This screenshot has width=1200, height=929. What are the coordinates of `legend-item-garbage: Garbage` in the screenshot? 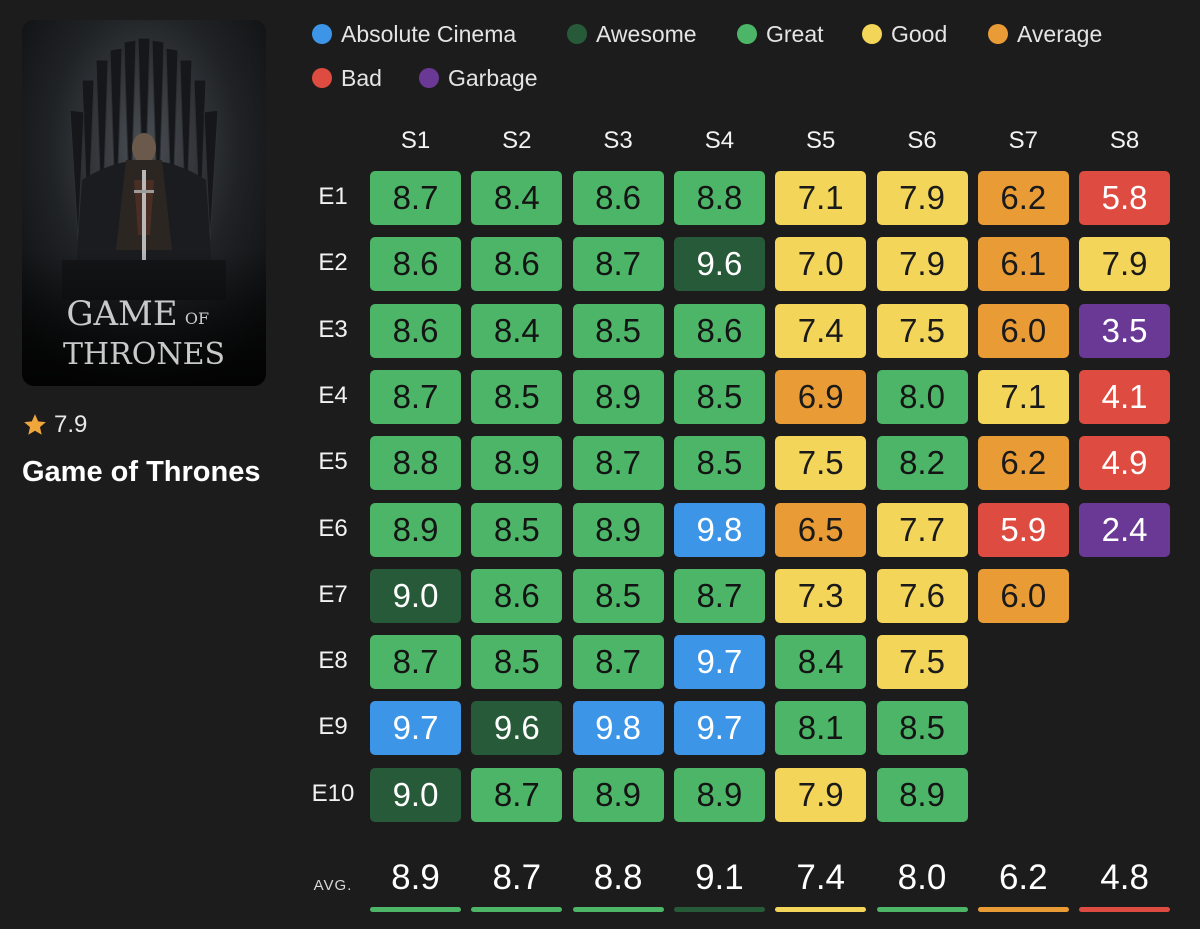 It's located at (478, 78).